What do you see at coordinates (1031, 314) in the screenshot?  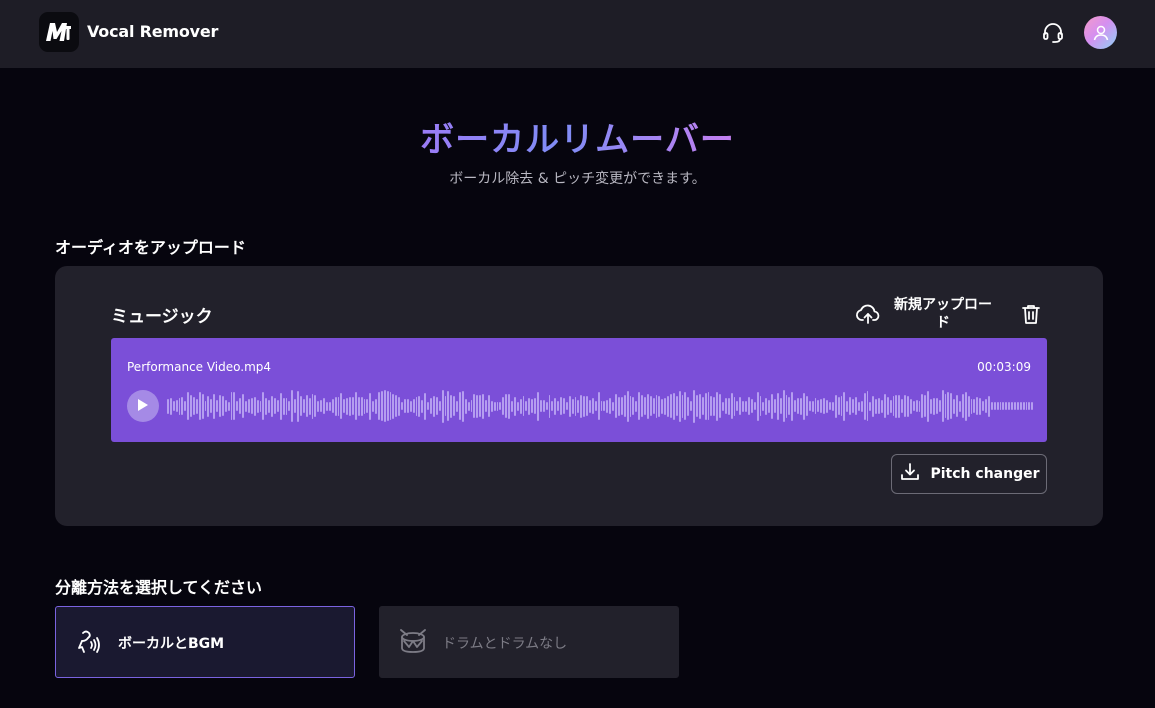 I see `trash-icon` at bounding box center [1031, 314].